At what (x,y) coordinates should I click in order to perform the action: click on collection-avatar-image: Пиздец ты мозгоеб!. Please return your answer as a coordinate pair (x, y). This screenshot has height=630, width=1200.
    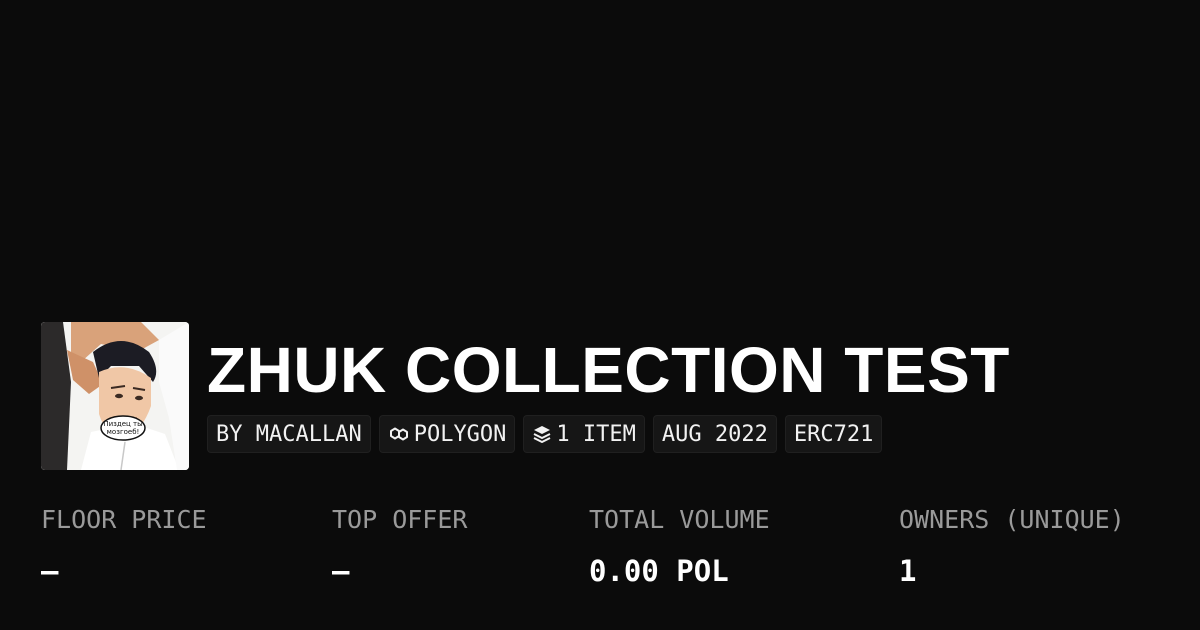
    Looking at the image, I should click on (115, 396).